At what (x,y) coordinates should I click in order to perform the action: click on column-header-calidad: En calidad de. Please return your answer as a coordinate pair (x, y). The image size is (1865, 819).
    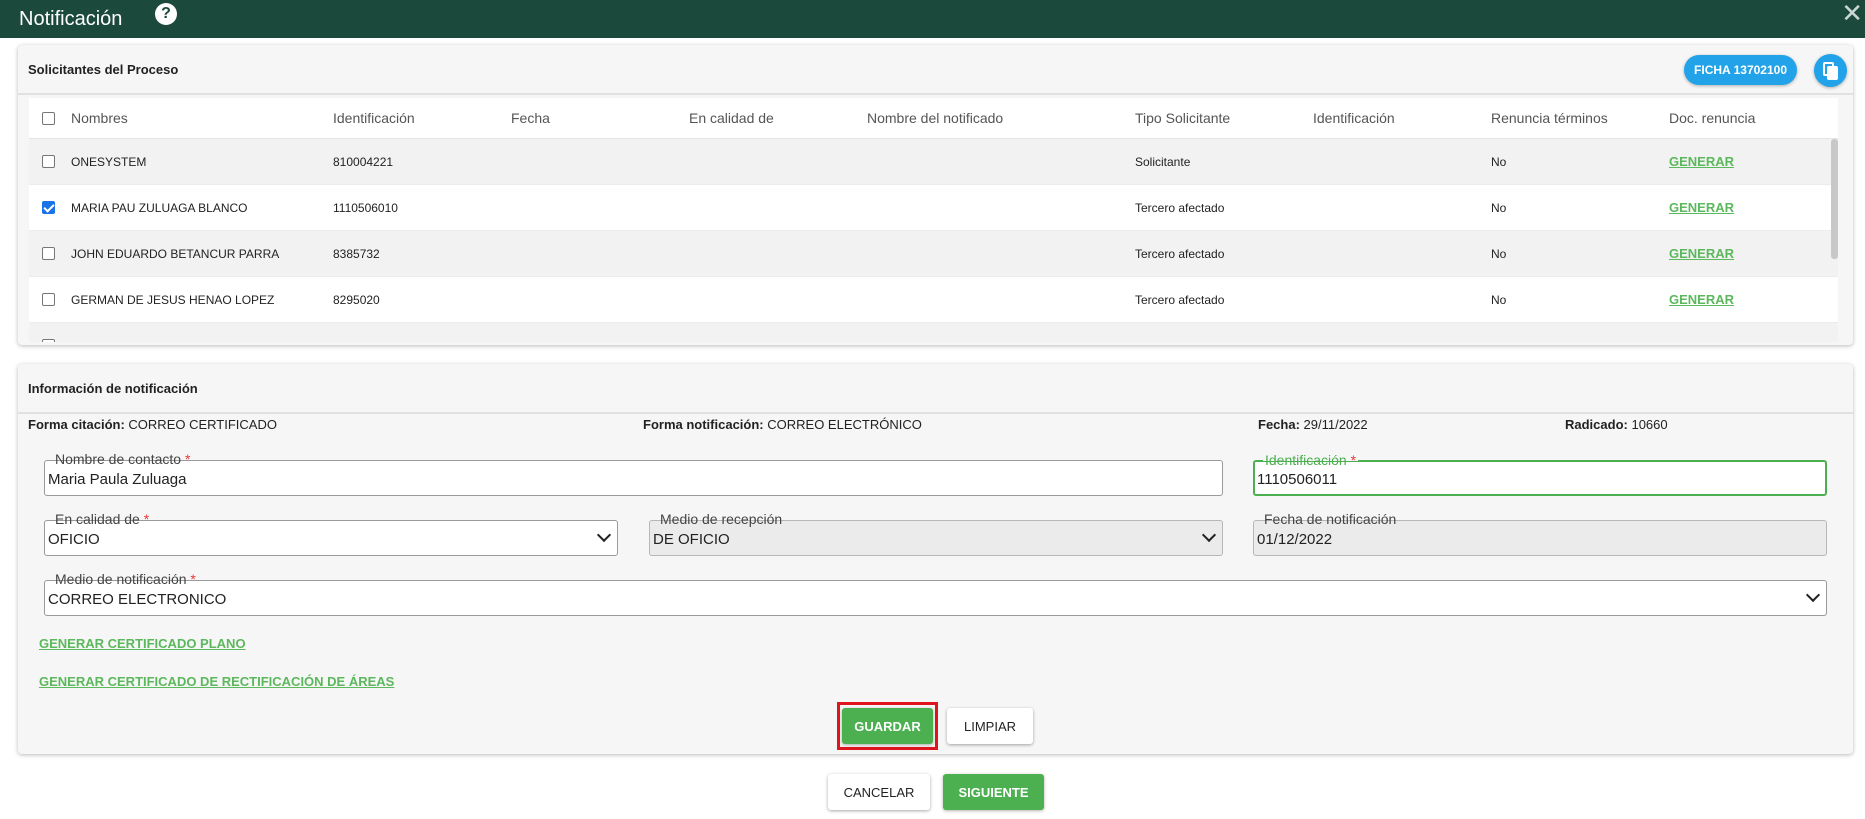
    Looking at the image, I should click on (778, 118).